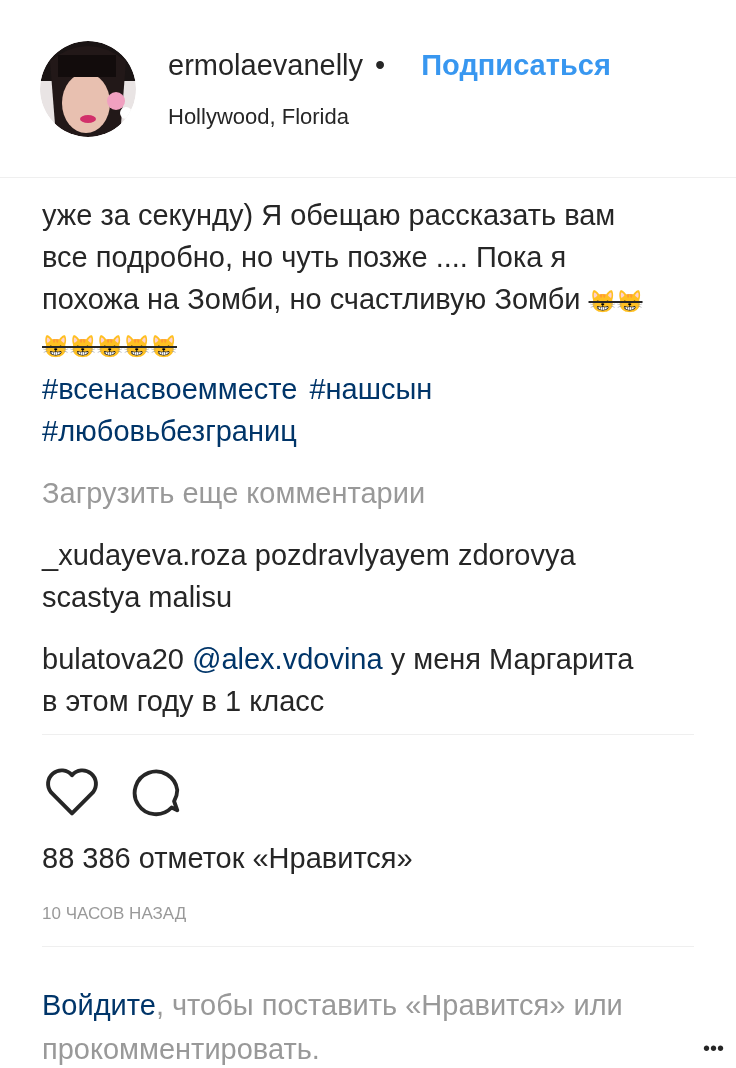 The image size is (736, 1068). I want to click on comment-username: bulatova20, so click(113, 659).